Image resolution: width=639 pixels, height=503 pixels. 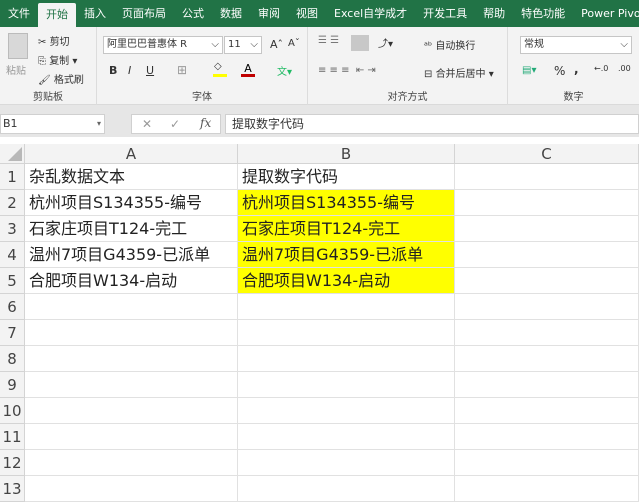 I want to click on cell-B5: 合肥项目W134-启动, so click(x=346, y=281).